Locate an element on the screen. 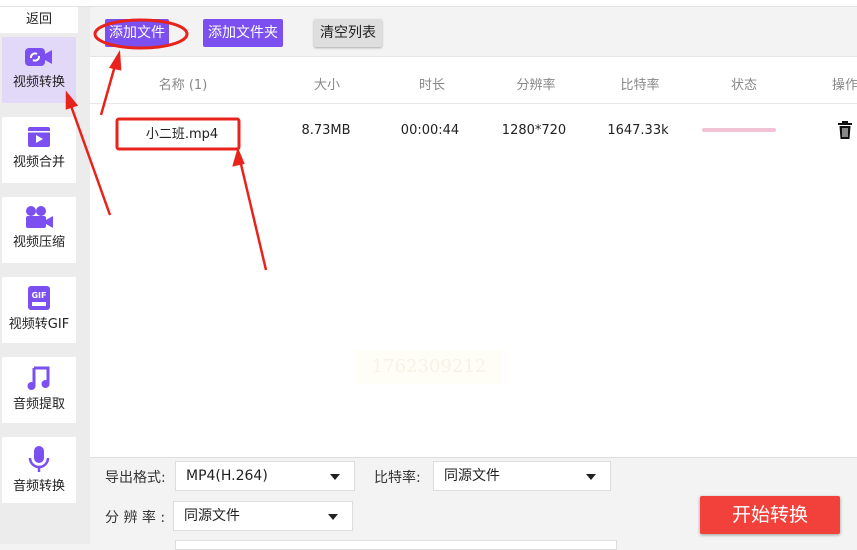 The height and width of the screenshot is (550, 857). sidebar-item-video-to-gif: GIF 视频转GIF is located at coordinates (39, 310).